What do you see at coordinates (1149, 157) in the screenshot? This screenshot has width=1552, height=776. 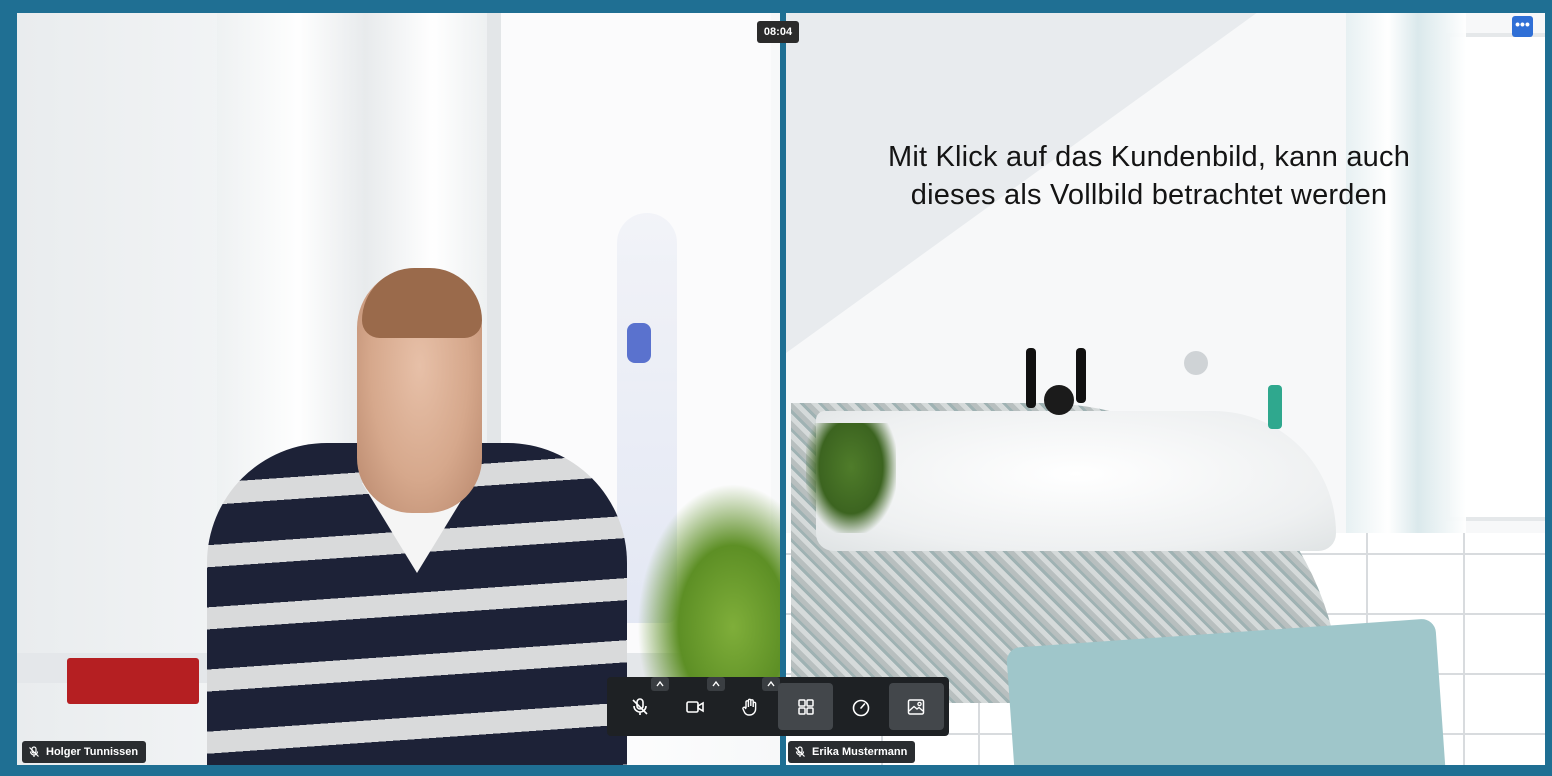 I see `caption-line-1: Mit Klick auf das Kundenbild, kann auch` at bounding box center [1149, 157].